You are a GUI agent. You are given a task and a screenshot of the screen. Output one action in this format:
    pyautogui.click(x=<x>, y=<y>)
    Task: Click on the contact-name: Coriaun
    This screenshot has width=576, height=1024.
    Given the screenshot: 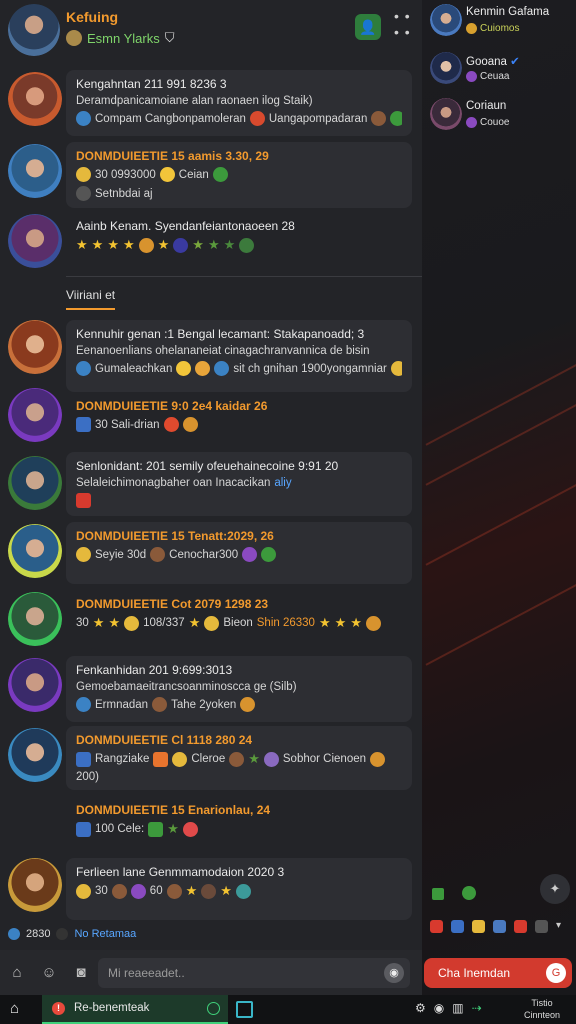 What is the action you would take?
    pyautogui.click(x=486, y=106)
    